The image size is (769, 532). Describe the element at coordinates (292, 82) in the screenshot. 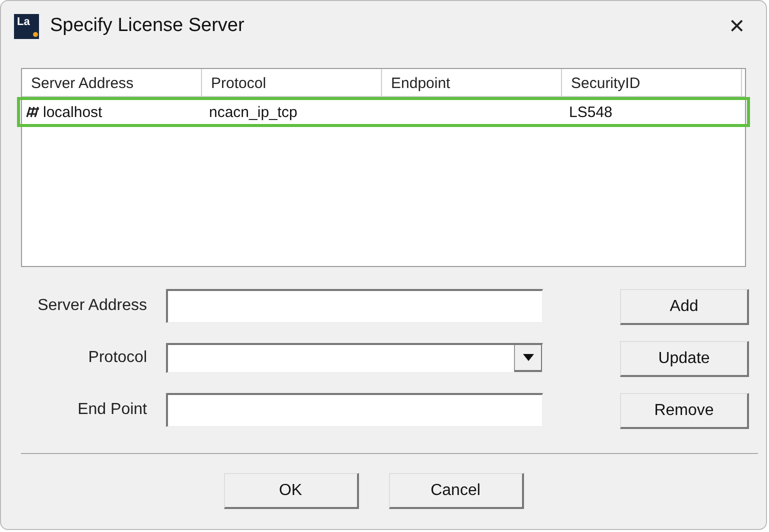

I see `column-header: Protocol` at that location.